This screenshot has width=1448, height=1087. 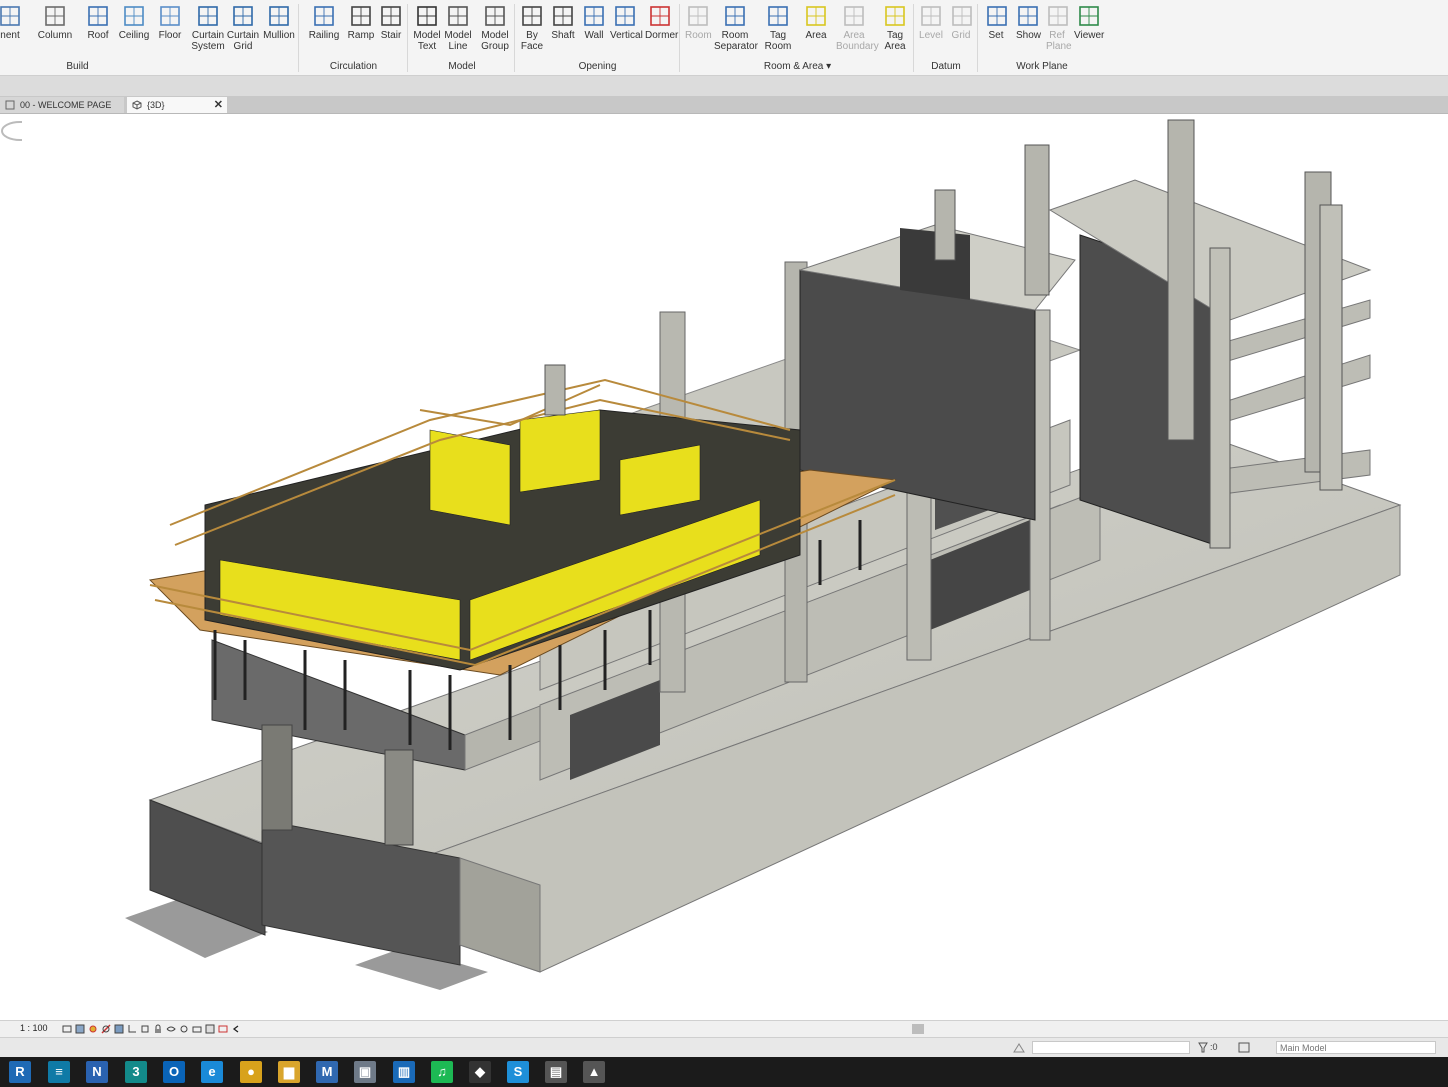 What do you see at coordinates (55, 31) in the screenshot?
I see `column-tool: Column` at bounding box center [55, 31].